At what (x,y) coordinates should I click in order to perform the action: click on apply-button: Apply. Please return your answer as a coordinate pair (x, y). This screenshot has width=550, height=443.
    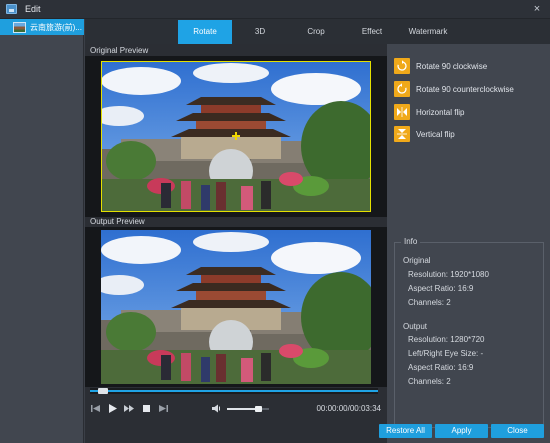
    Looking at the image, I should click on (461, 431).